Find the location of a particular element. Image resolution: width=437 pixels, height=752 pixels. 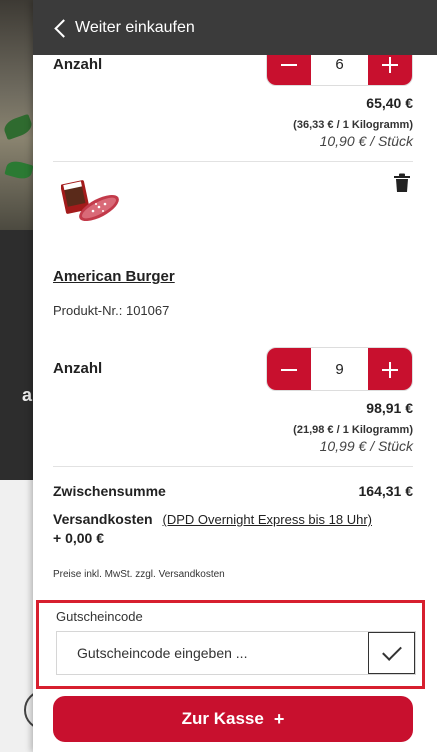

check-icon is located at coordinates (391, 651).